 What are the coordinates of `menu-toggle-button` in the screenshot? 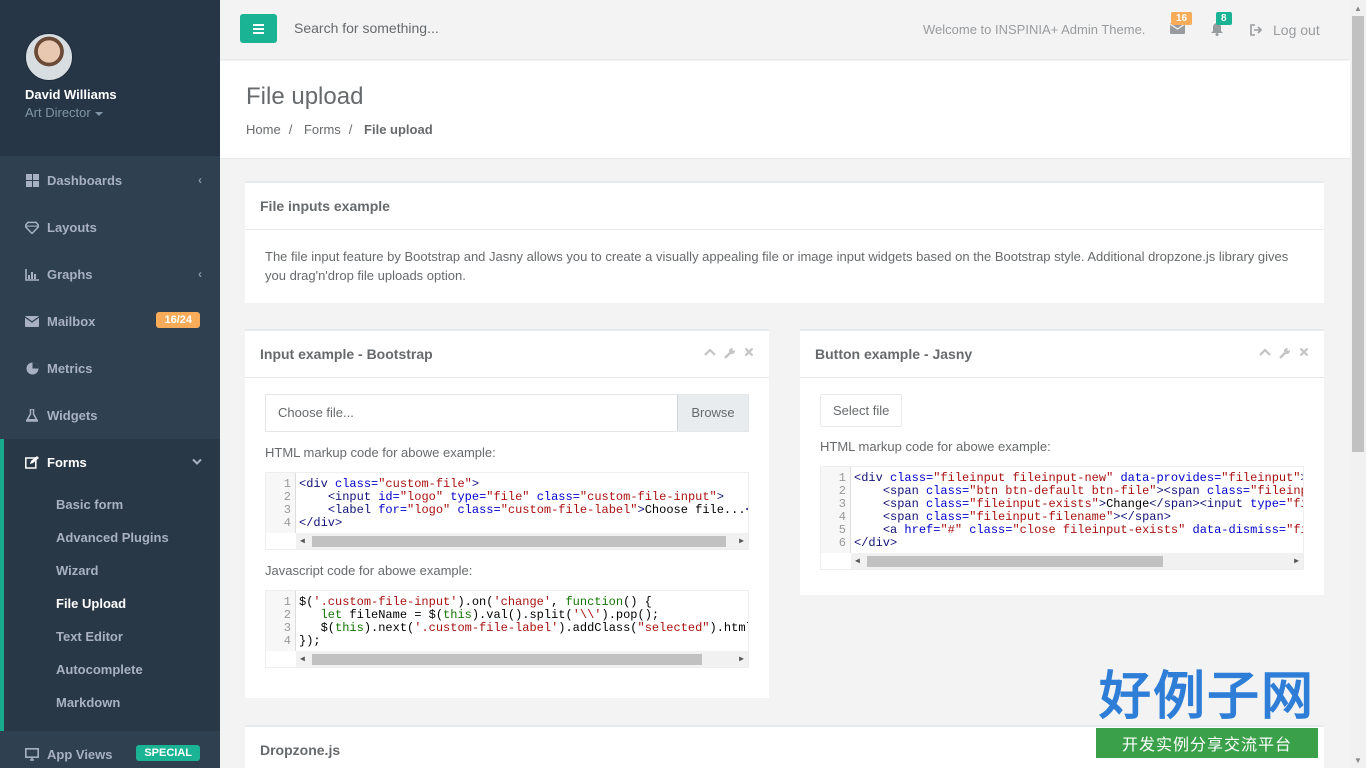 It's located at (258, 28).